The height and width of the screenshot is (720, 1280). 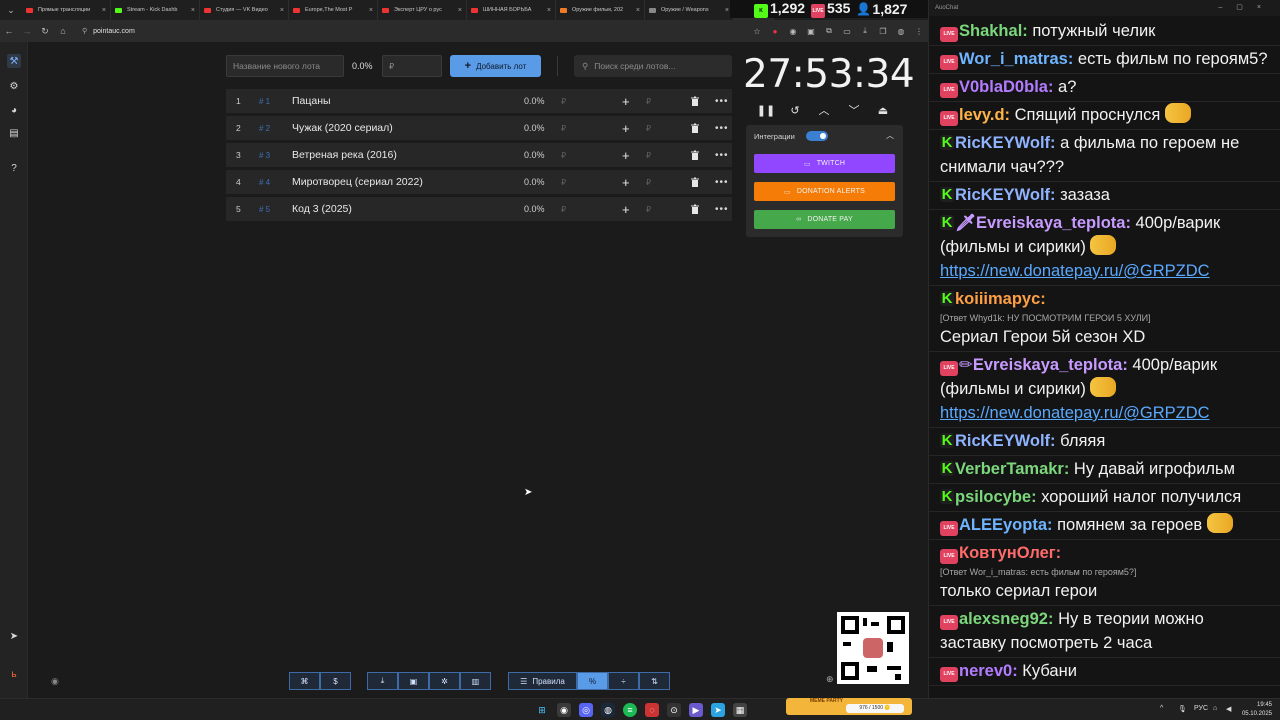 What do you see at coordinates (11, 10) in the screenshot?
I see `tab-list-chevron-icon: ⌄` at bounding box center [11, 10].